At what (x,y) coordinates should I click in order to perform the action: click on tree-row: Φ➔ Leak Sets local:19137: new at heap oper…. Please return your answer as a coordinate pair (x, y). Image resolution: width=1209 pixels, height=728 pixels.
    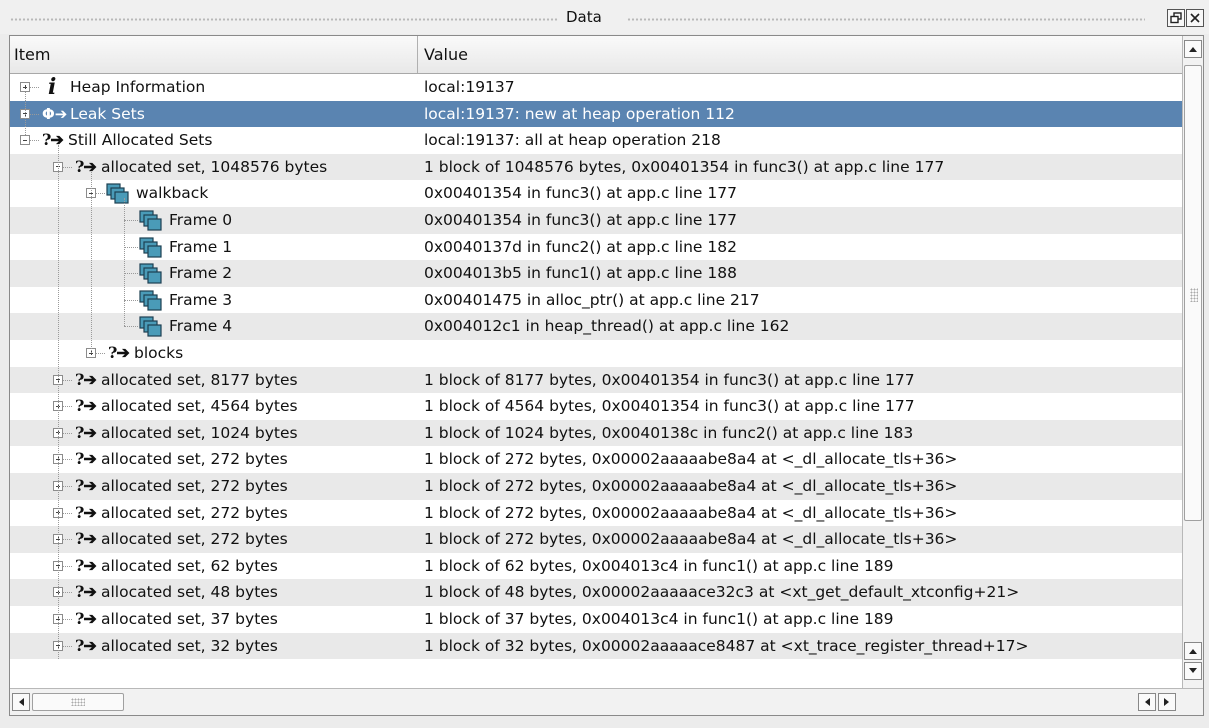
    Looking at the image, I should click on (596, 114).